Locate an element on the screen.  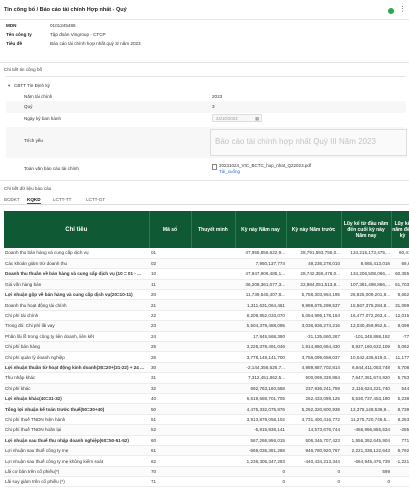
details-section-title: Chi tiết tin công bố is located at coordinates (23, 69).